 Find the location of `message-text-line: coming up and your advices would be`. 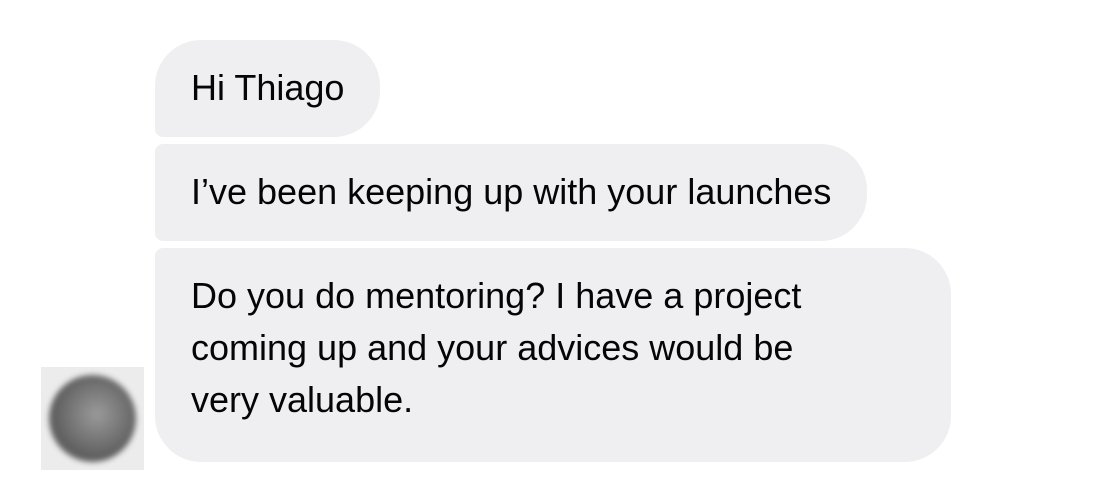

message-text-line: coming up and your advices would be is located at coordinates (492, 347).